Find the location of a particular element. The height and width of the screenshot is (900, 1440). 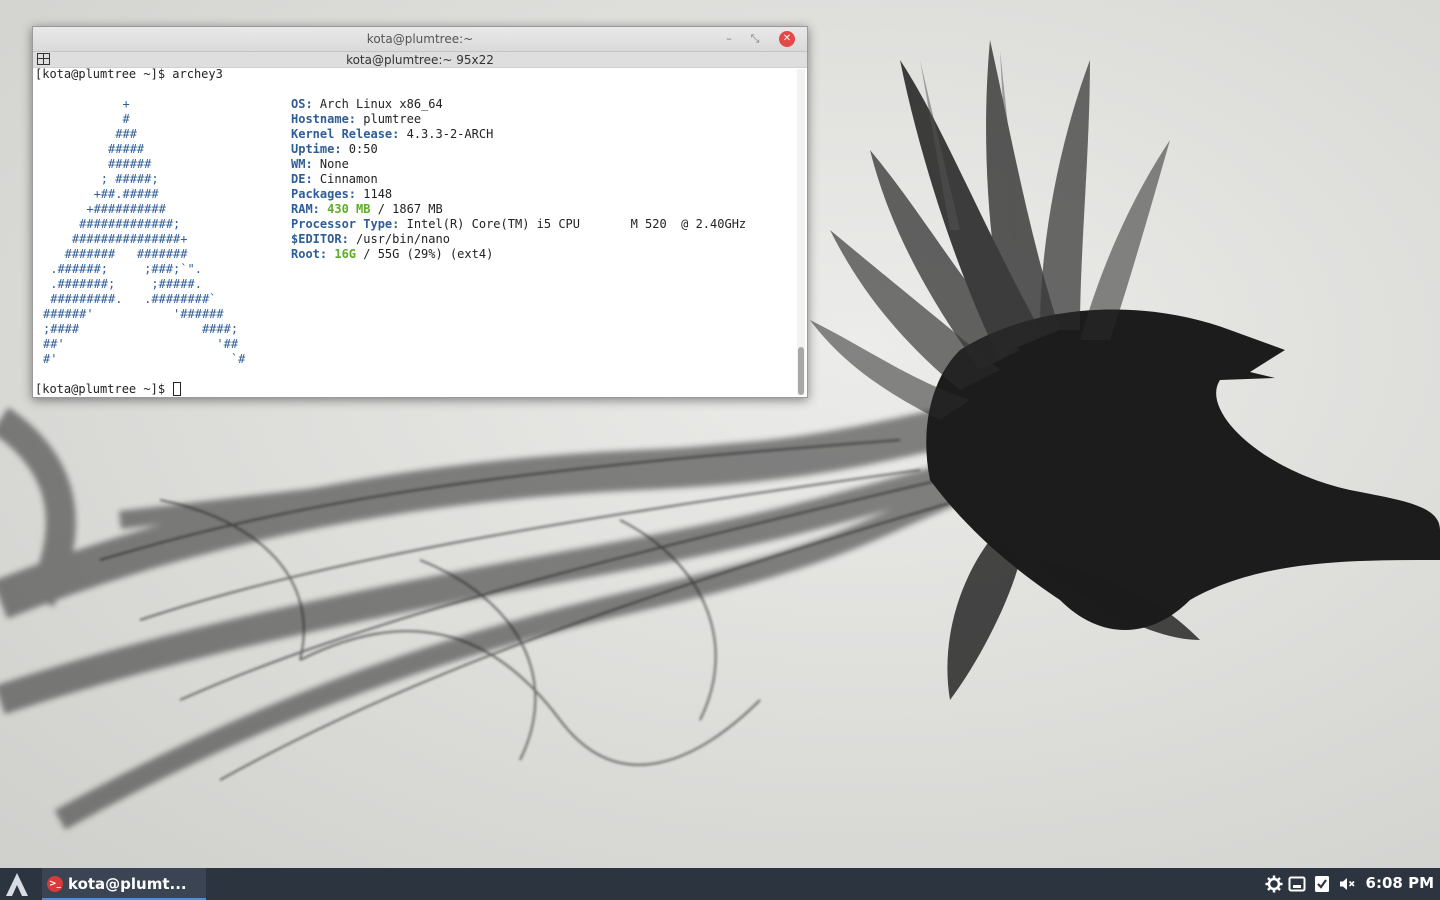

sysinfo-row: Hostname: plumtree is located at coordinates (518, 119).